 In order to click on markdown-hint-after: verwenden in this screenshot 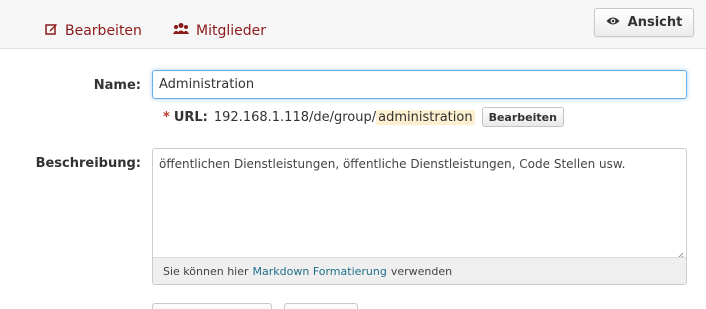, I will do `click(421, 271)`.